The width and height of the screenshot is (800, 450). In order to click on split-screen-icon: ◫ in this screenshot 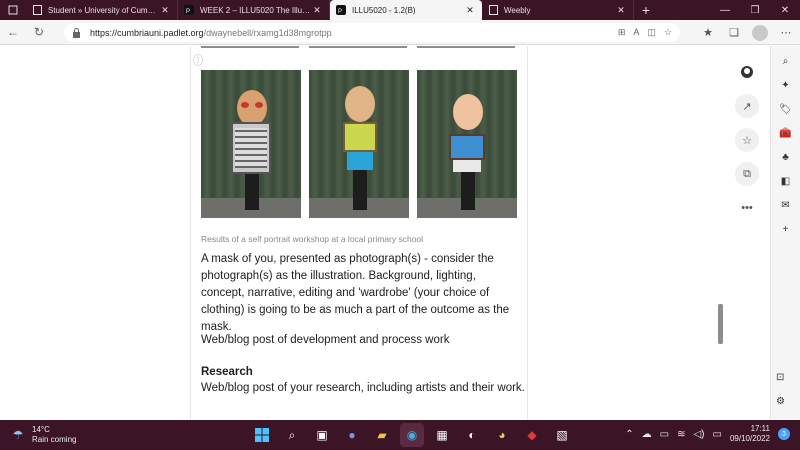, I will do `click(651, 32)`.